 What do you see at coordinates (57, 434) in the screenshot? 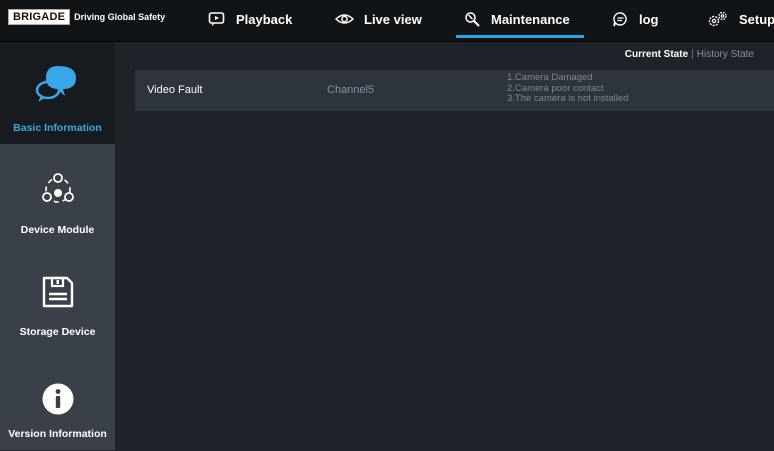
I see `sidebar-item-label: Version Information` at bounding box center [57, 434].